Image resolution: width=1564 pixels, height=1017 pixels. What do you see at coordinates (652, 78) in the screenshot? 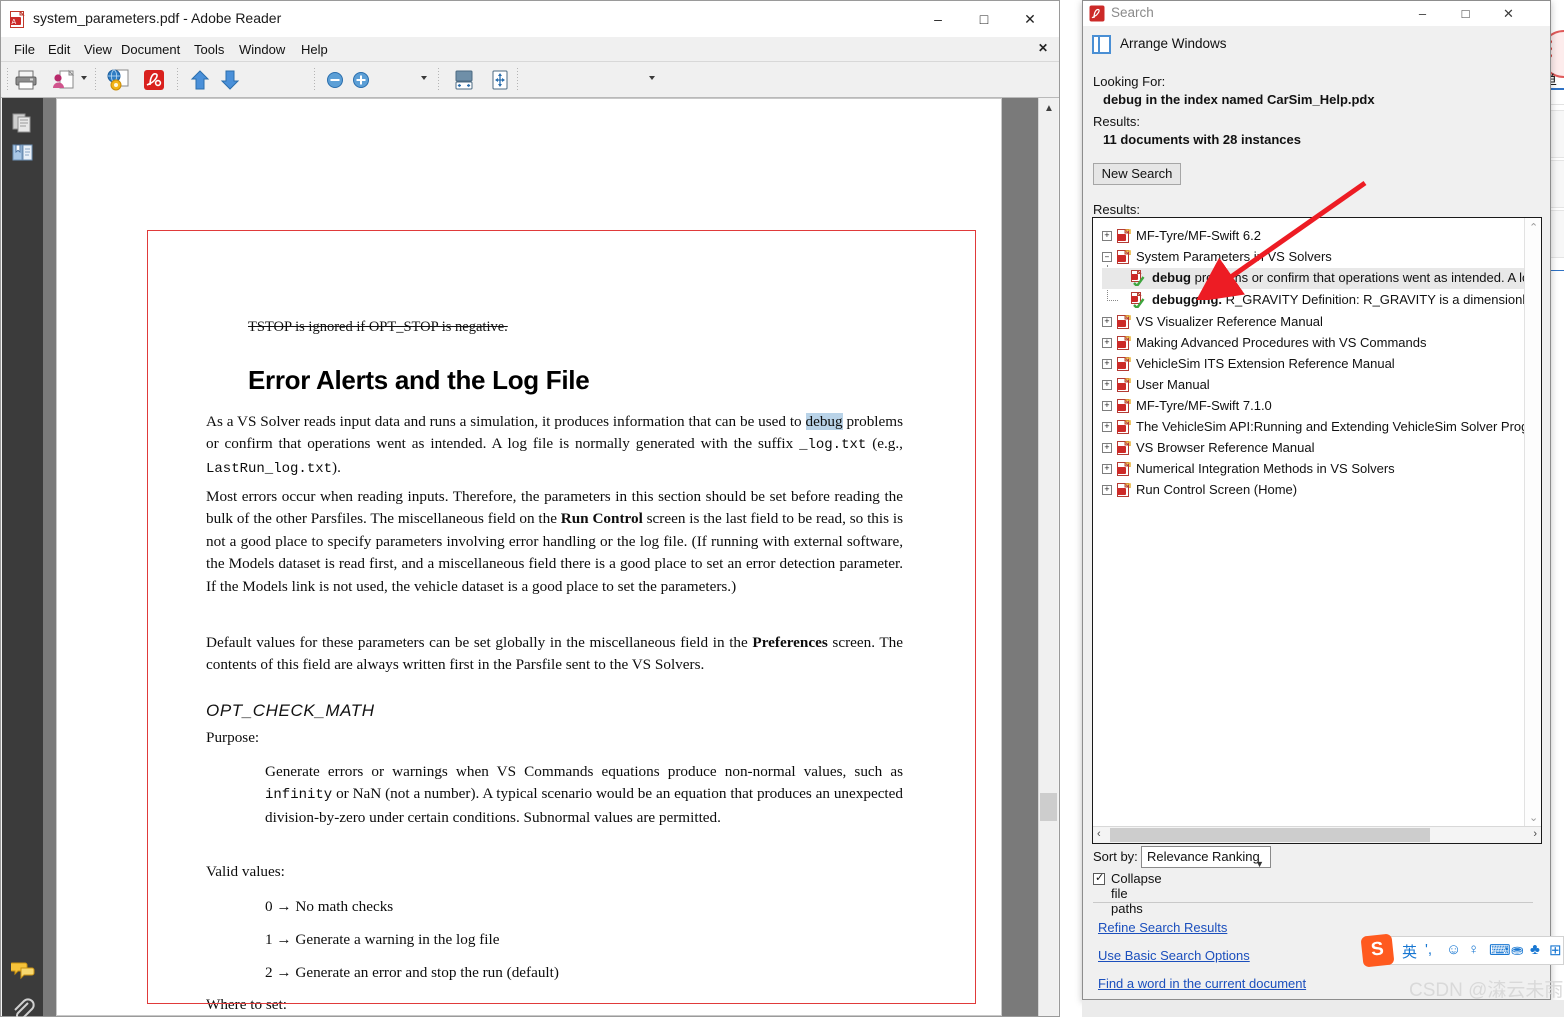
I see `find-dropdown-caret-icon` at bounding box center [652, 78].